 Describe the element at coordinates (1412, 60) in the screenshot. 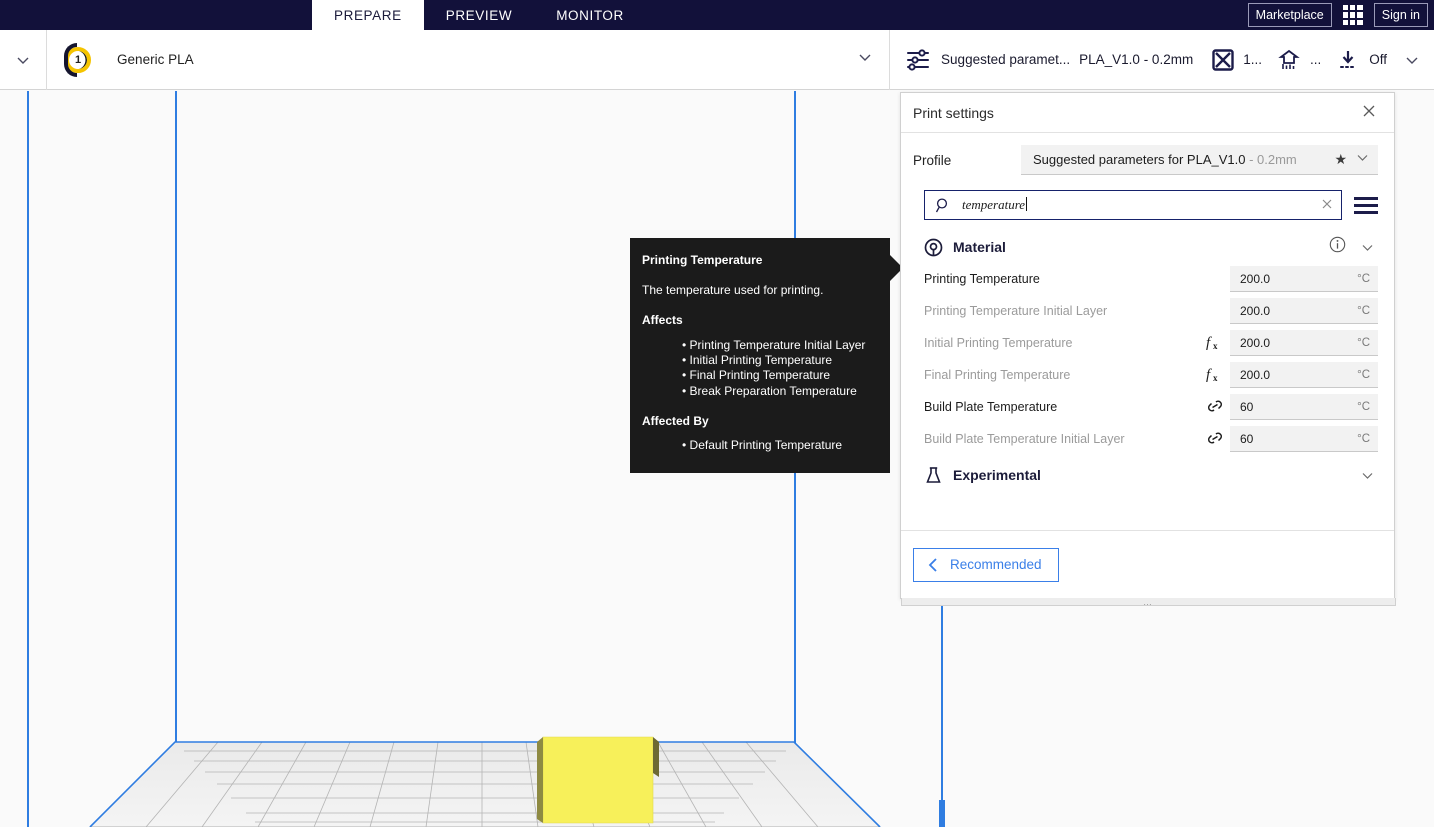

I see `print-settings-chevron-down-icon` at that location.